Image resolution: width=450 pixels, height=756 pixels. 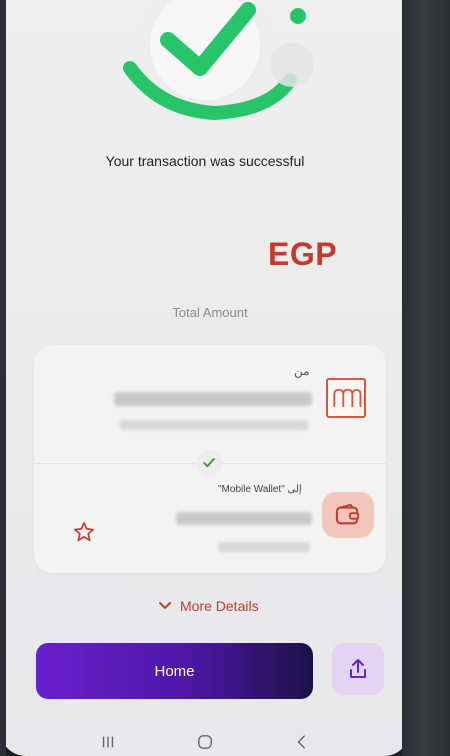 I want to click on total-amount-label: Total Amount, so click(x=210, y=312).